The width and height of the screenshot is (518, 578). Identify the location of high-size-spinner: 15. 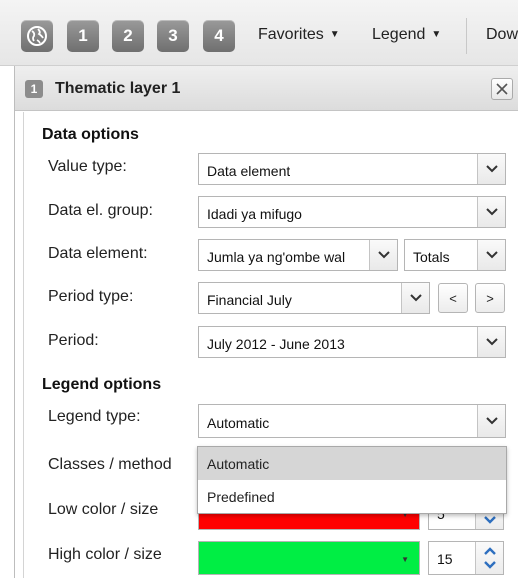
(466, 558).